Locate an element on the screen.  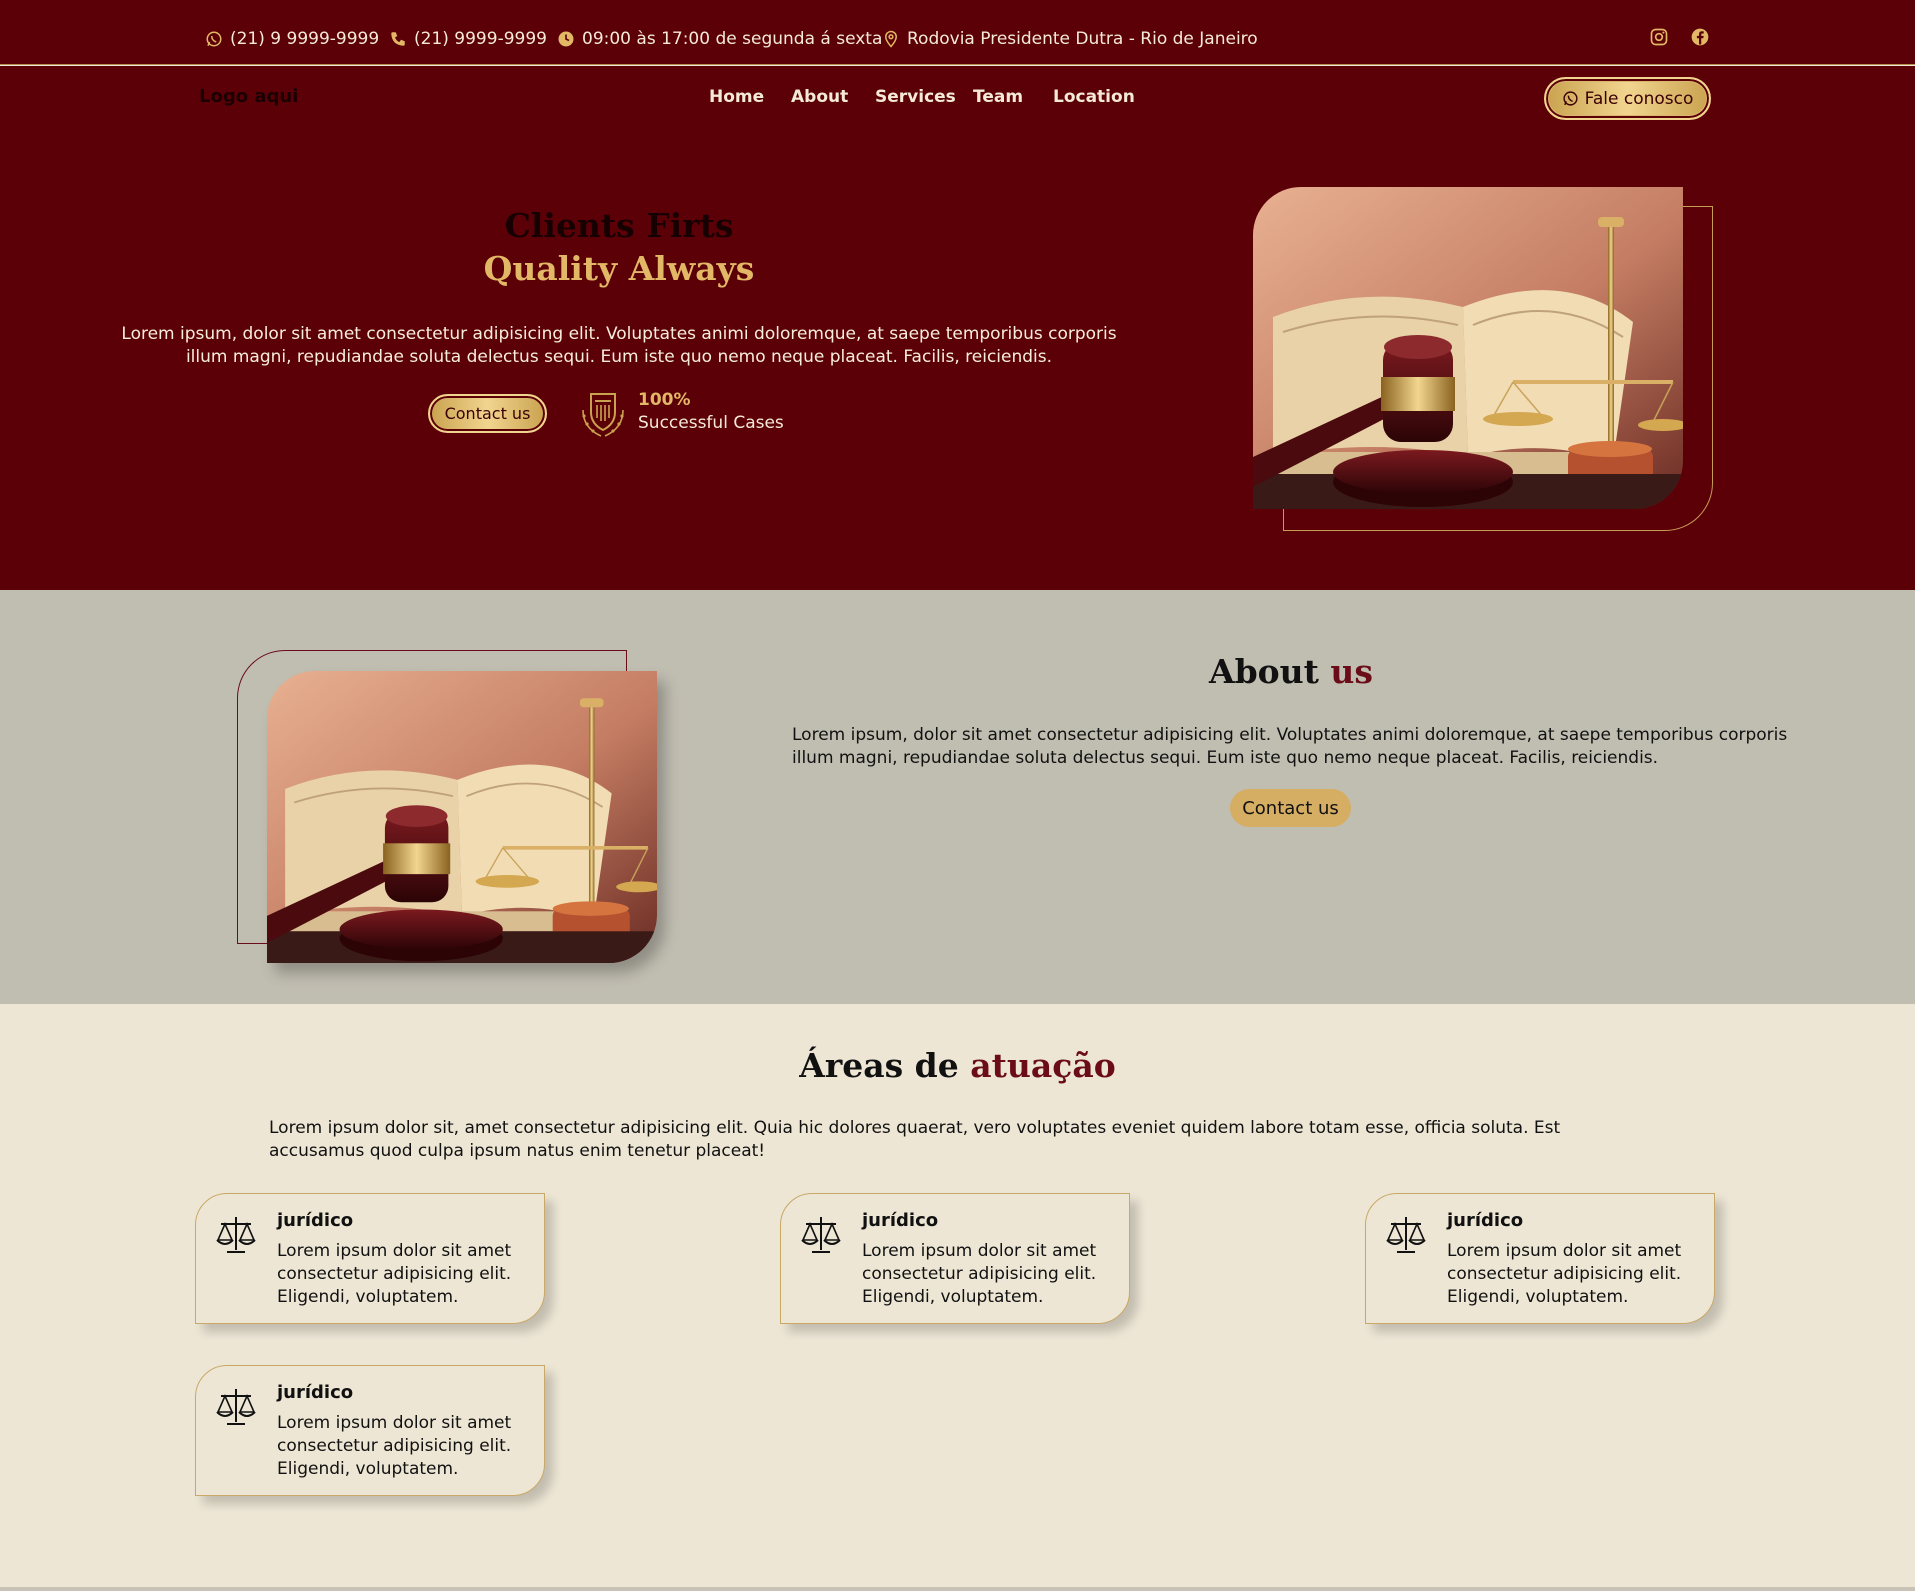
success-rate-value: 100% is located at coordinates (664, 400).